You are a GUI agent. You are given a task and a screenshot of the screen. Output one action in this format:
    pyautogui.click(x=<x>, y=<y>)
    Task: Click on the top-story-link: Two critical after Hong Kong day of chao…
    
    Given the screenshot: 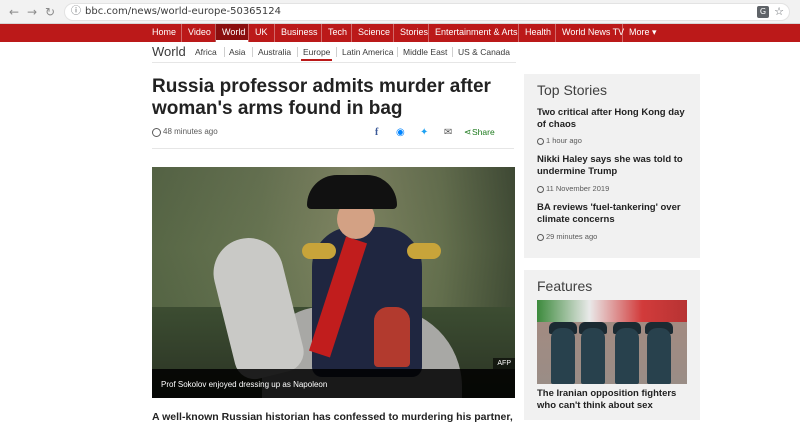 What is the action you would take?
    pyautogui.click(x=612, y=119)
    